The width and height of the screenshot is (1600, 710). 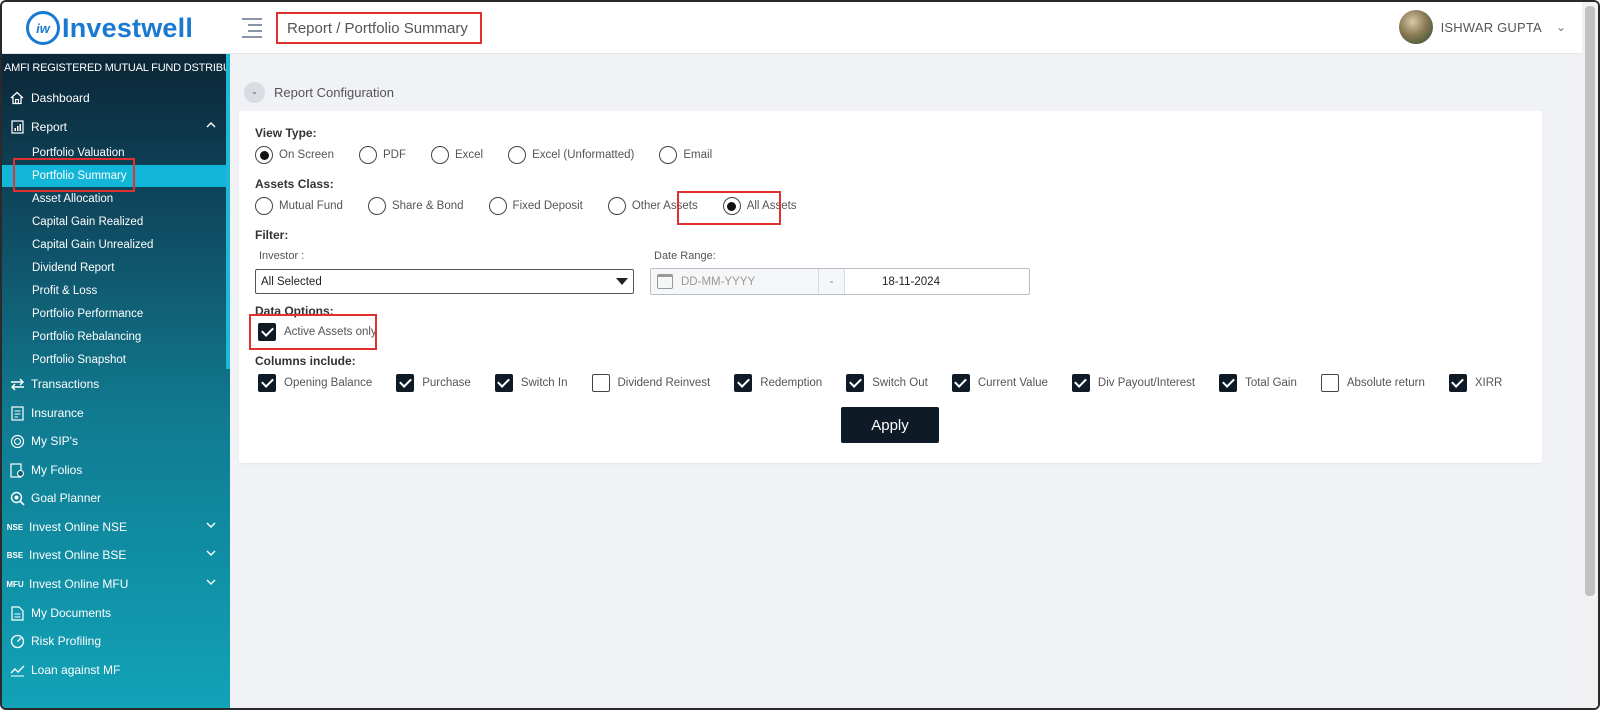 I want to click on sidebar-sub-portfolio-rebalancing: Portfolio Rebalancing, so click(x=114, y=337).